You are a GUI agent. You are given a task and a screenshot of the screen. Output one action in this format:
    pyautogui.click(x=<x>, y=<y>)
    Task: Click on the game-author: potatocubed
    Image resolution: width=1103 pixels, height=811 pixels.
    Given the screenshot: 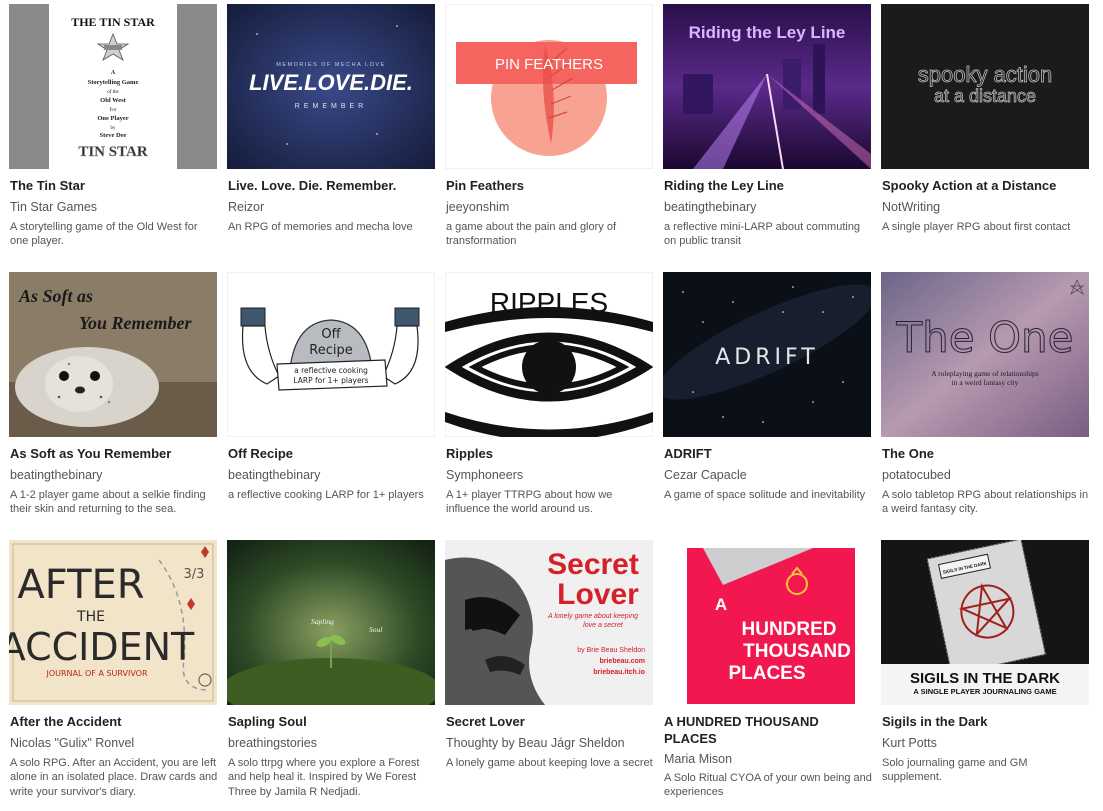 What is the action you would take?
    pyautogui.click(x=985, y=475)
    